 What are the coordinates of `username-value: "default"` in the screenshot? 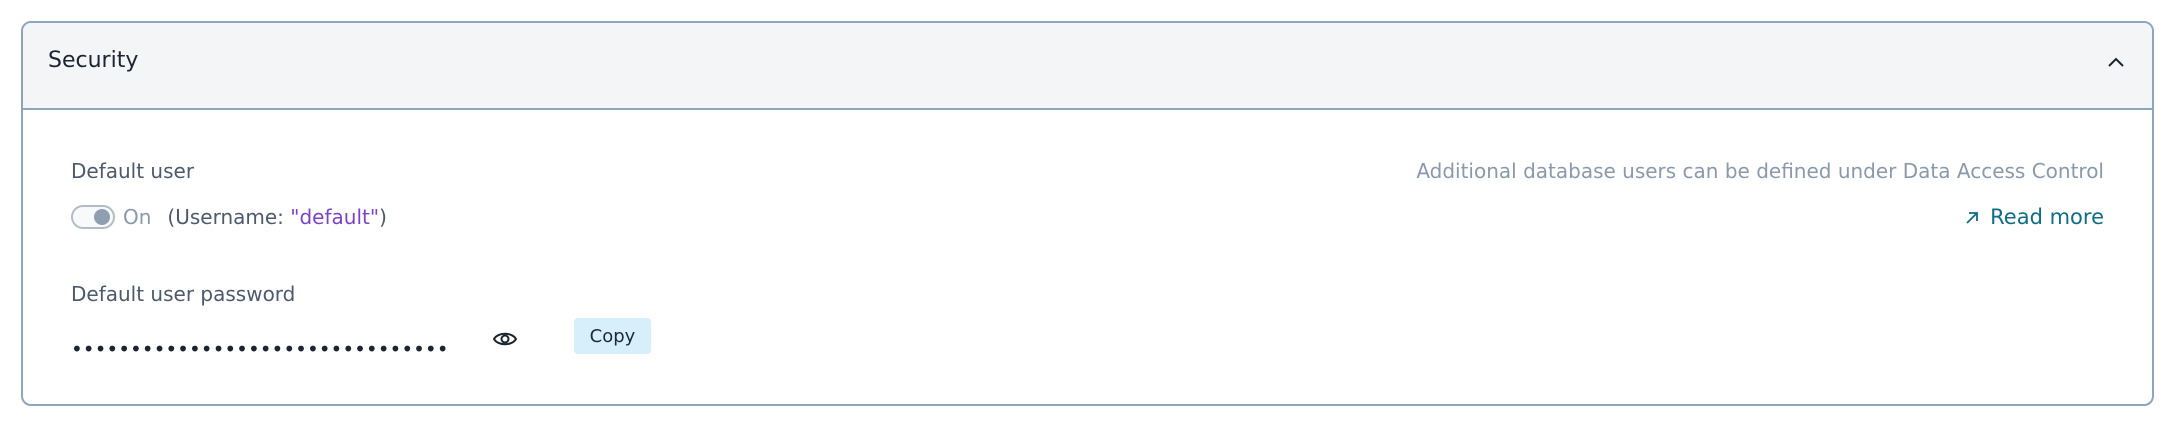 It's located at (335, 217).